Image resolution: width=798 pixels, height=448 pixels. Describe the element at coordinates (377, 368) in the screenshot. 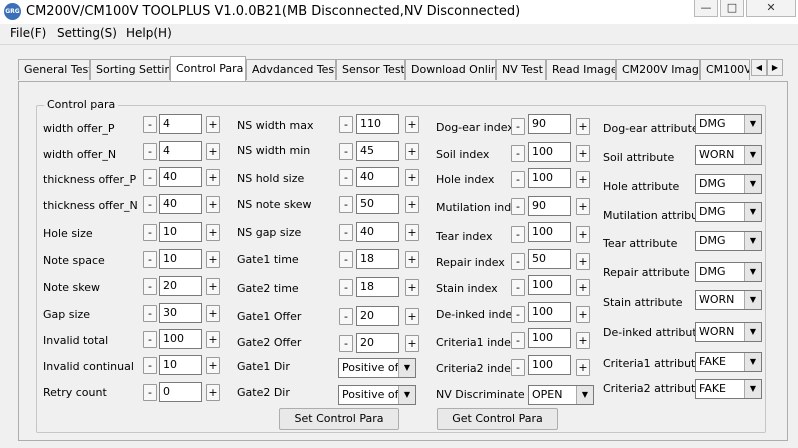

I see `gate1-dir-select: Positive offe ▼` at that location.